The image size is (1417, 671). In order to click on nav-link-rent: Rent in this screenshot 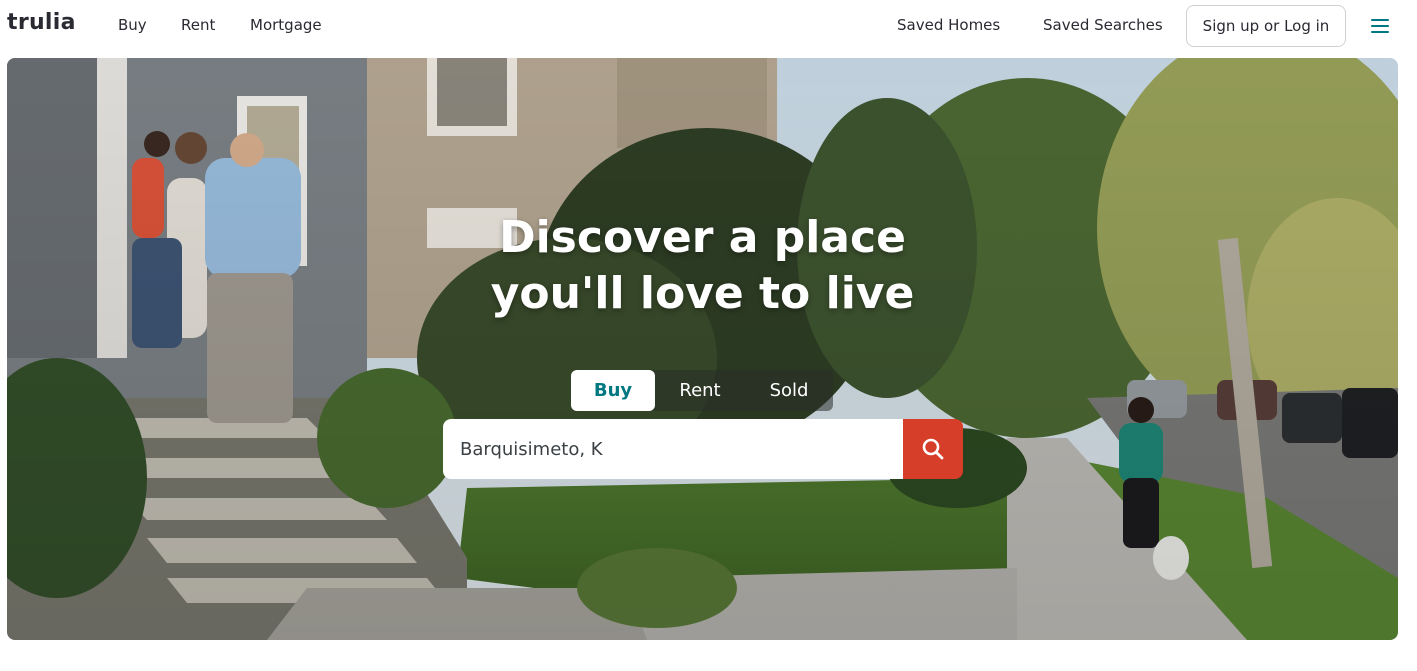, I will do `click(198, 25)`.